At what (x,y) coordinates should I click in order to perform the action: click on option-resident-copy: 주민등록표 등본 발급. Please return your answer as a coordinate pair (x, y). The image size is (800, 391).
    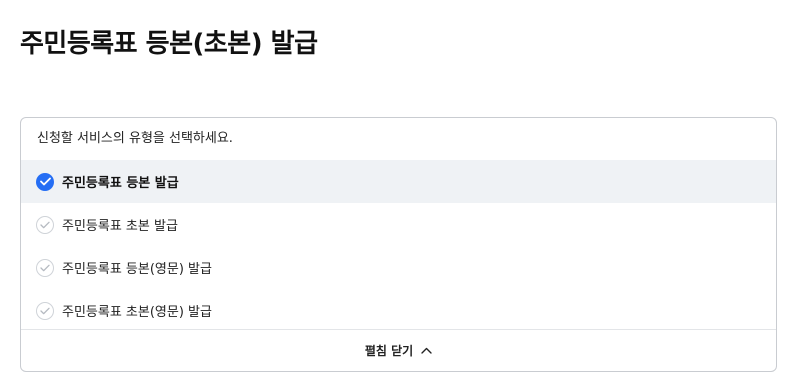
    Looking at the image, I should click on (398, 181).